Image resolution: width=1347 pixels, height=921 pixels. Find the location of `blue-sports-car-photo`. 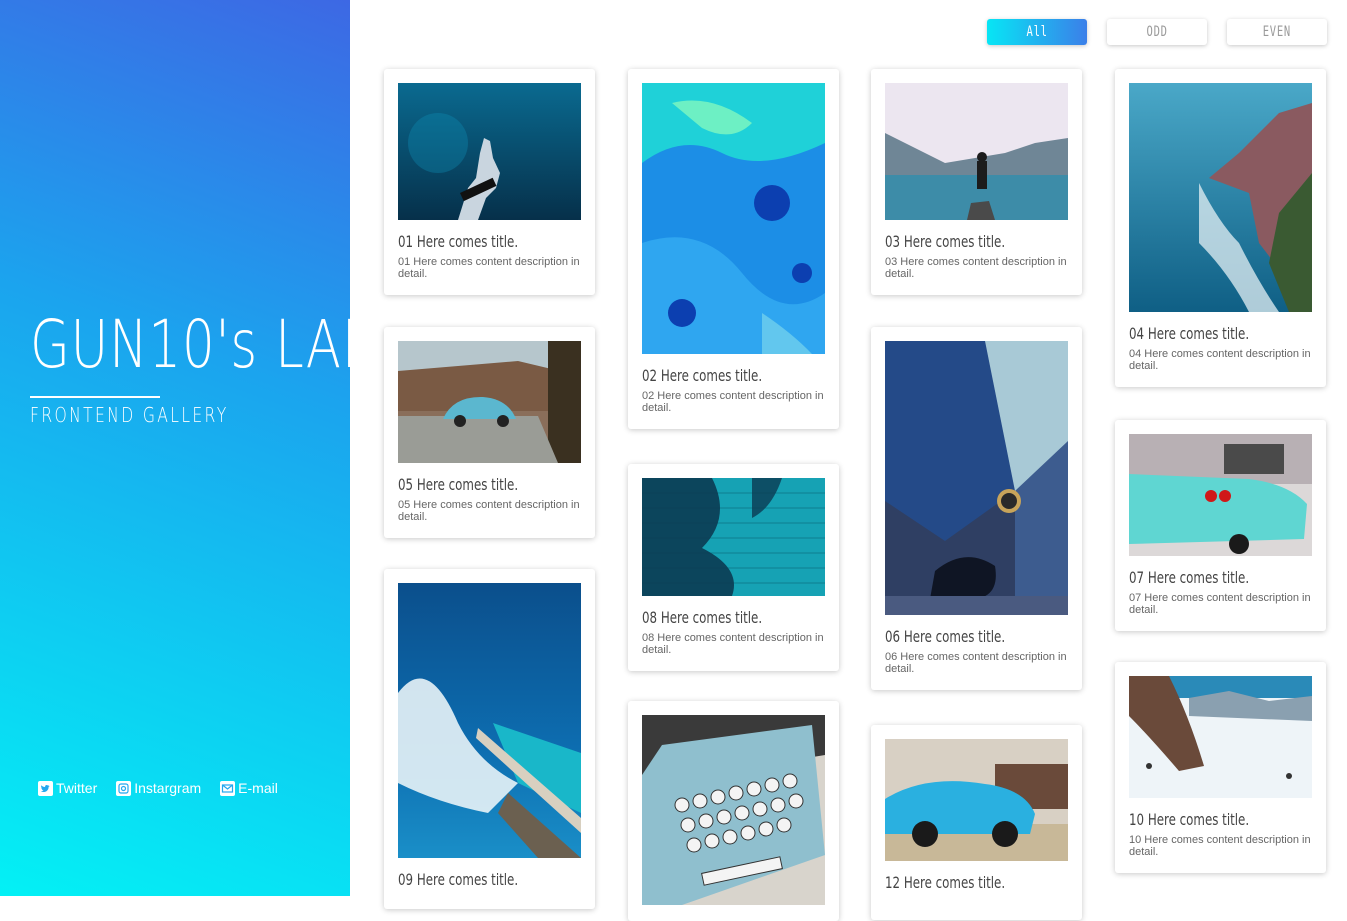

blue-sports-car-photo is located at coordinates (976, 800).